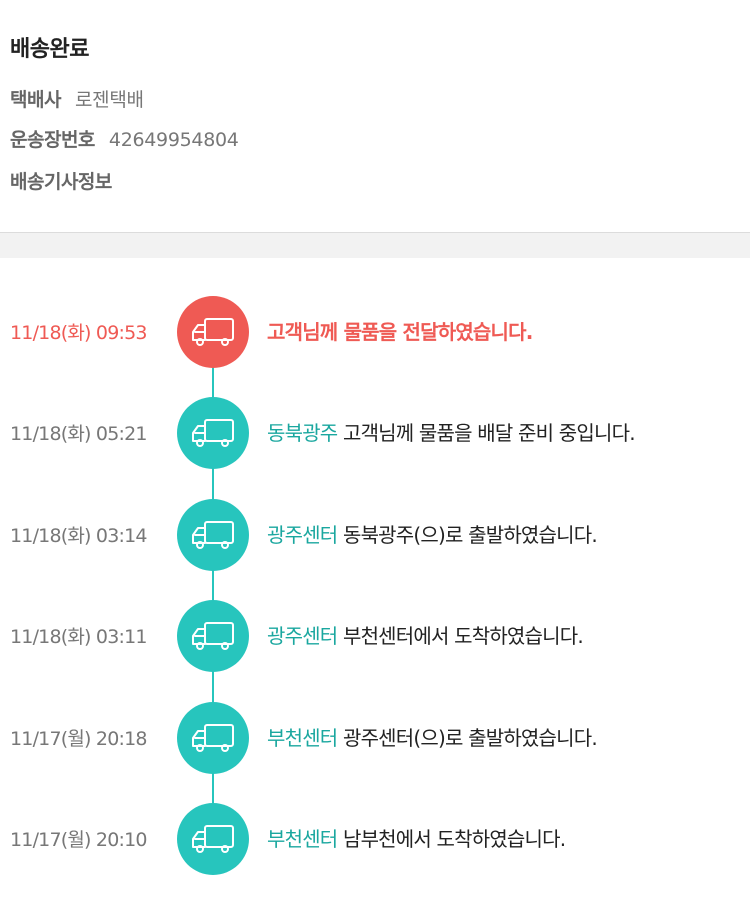 Image resolution: width=750 pixels, height=898 pixels. I want to click on timeline-time: 11/18(화) 03:14, so click(78, 535).